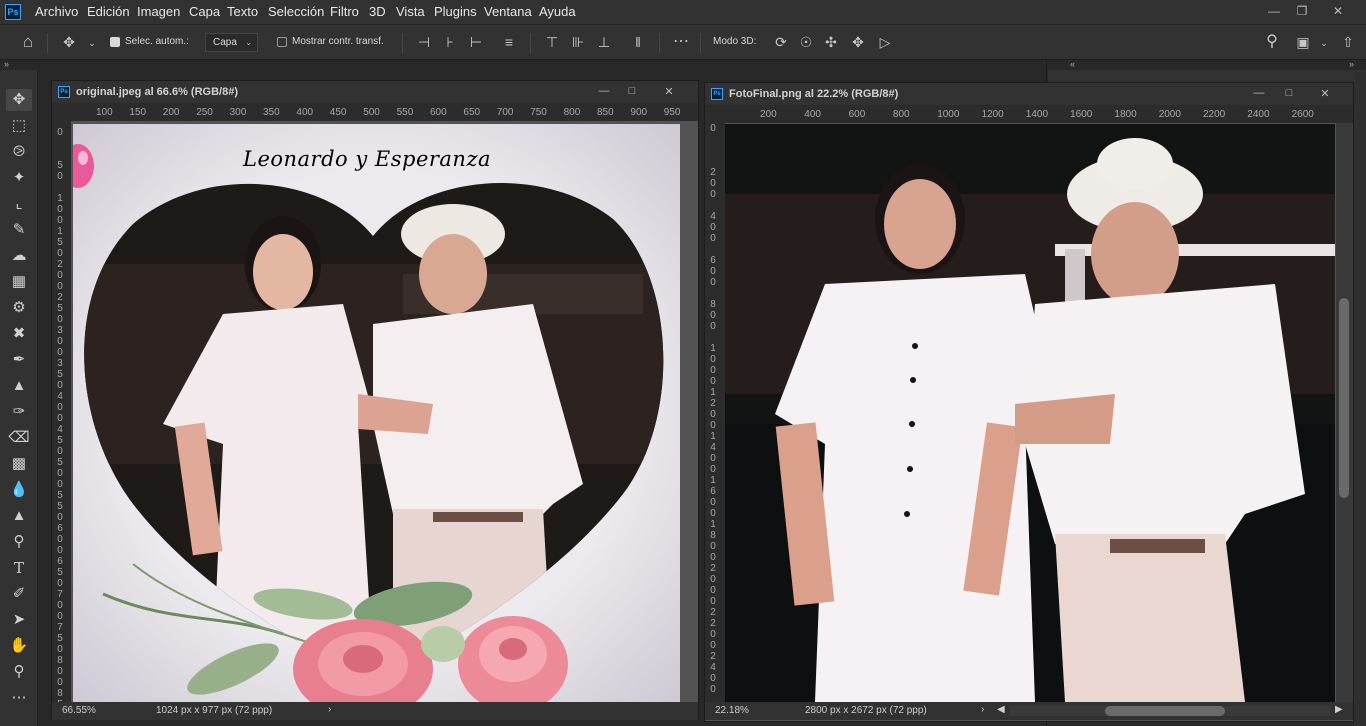  What do you see at coordinates (19, 230) in the screenshot?
I see `eyedropper-icon: ✎` at bounding box center [19, 230].